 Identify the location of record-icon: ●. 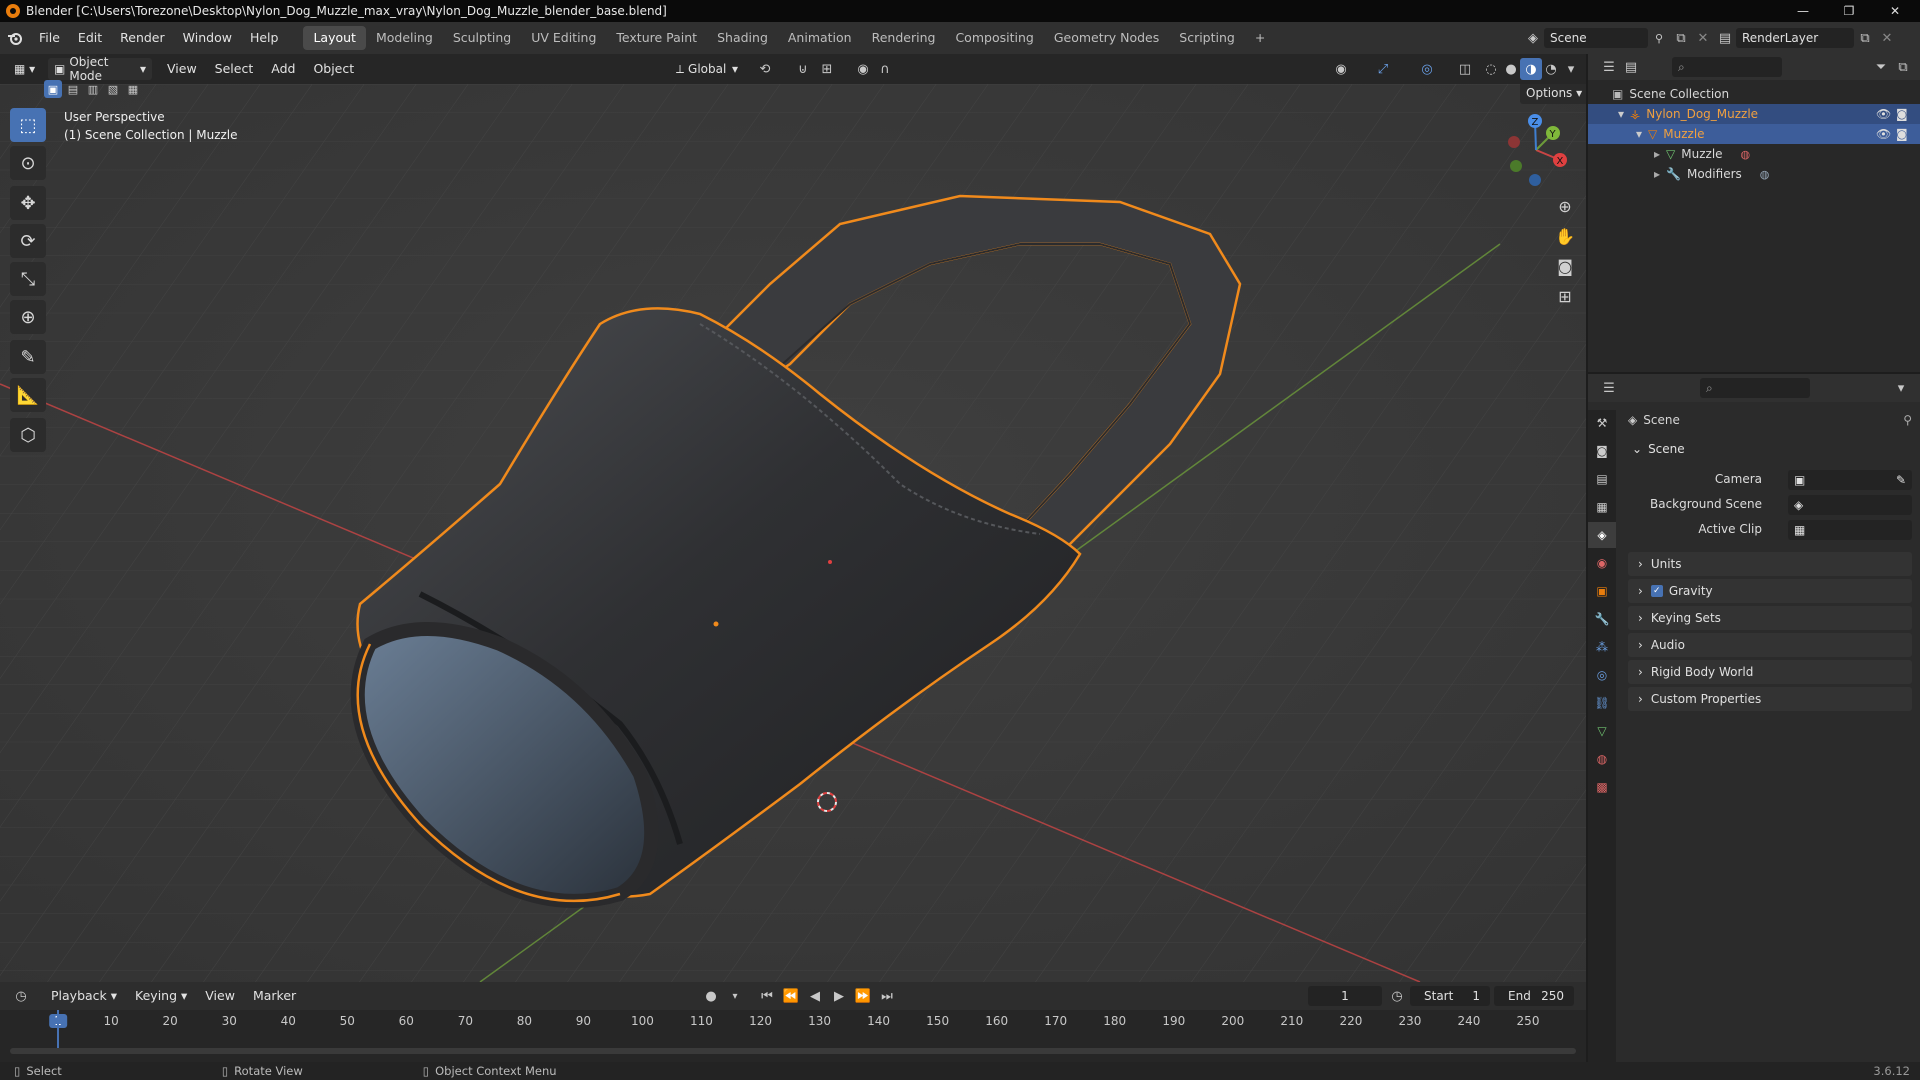
(711, 996).